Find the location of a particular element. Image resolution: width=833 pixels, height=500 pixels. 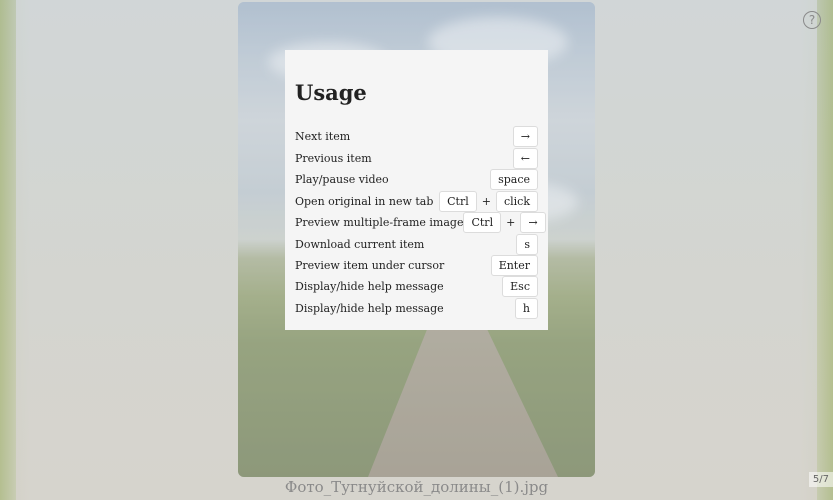

help-row: Preview item under cursor Enter is located at coordinates (416, 265).